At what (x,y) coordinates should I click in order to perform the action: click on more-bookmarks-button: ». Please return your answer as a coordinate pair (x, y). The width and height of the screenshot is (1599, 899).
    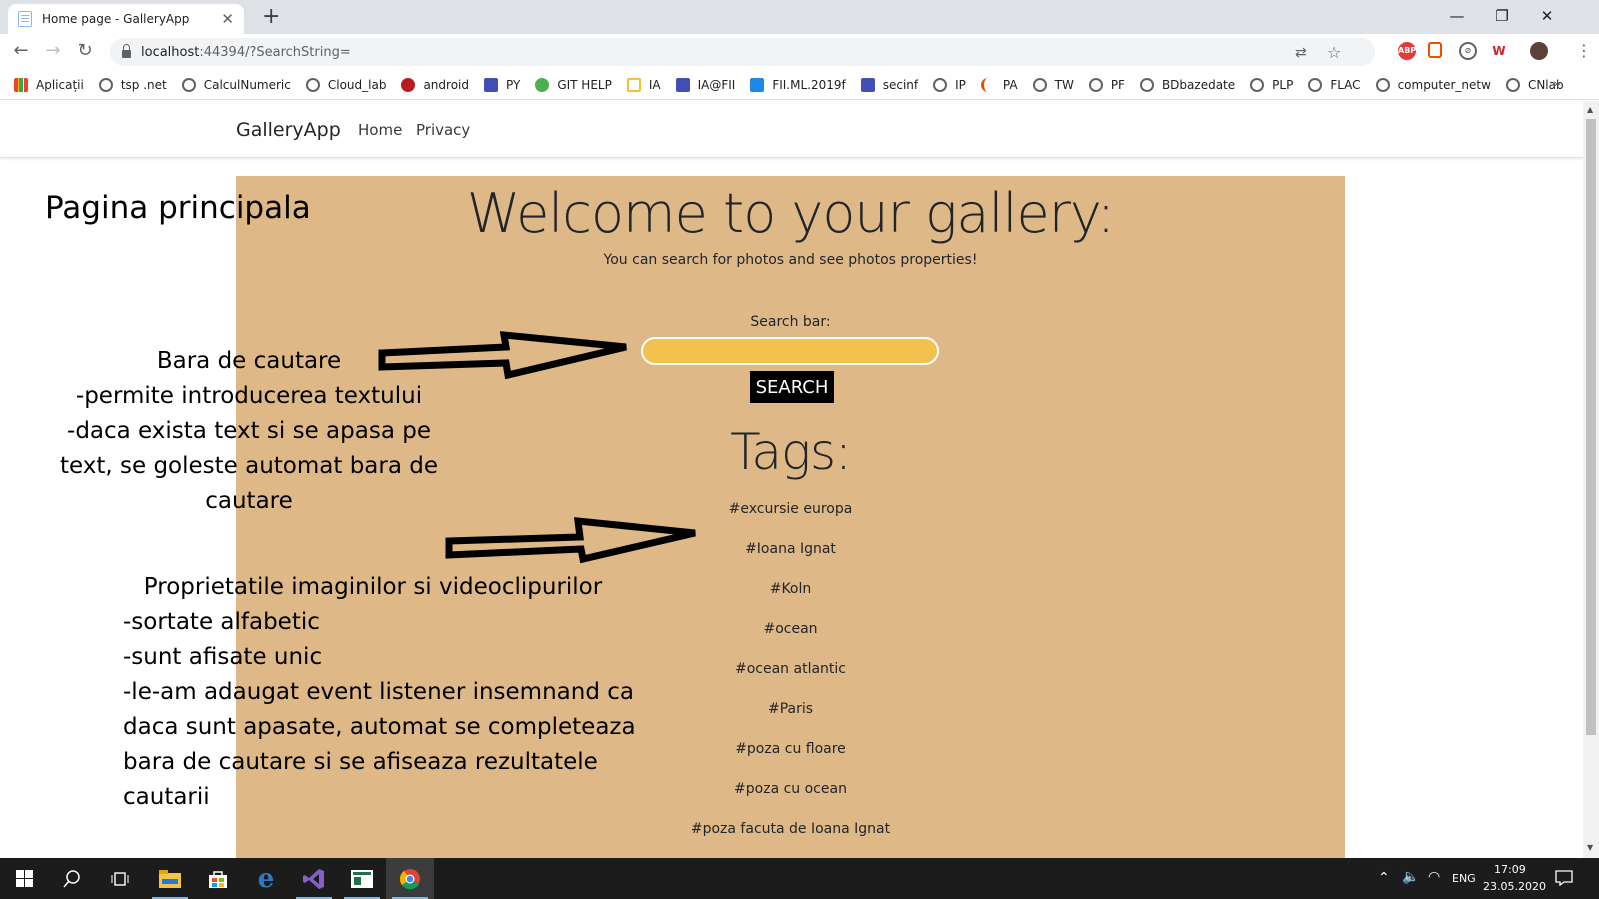
    Looking at the image, I should click on (1557, 84).